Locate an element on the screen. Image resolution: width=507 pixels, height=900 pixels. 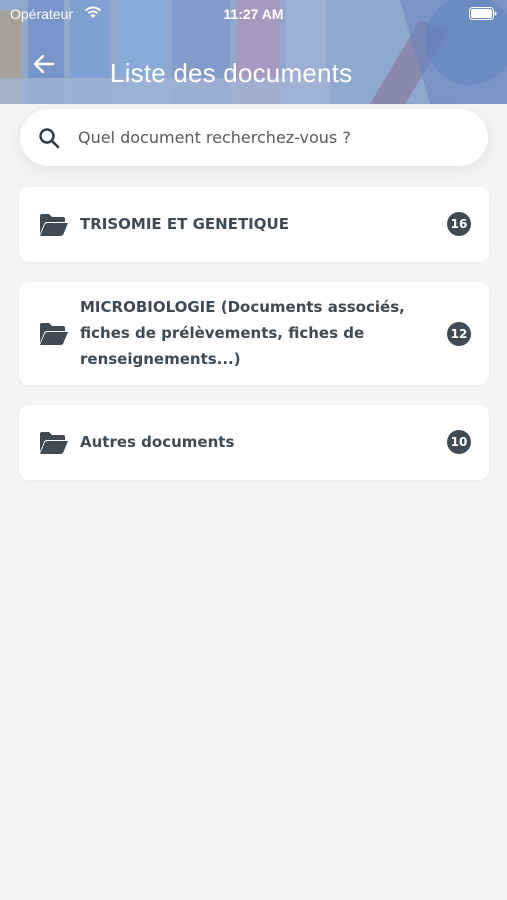
search-icon is located at coordinates (49, 138).